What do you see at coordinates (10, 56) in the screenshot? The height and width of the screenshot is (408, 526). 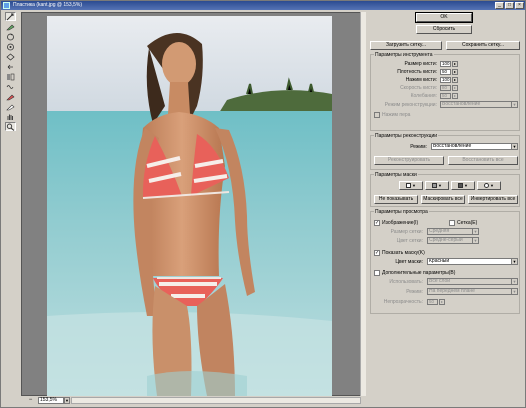 I see `bloat-tool-icon` at bounding box center [10, 56].